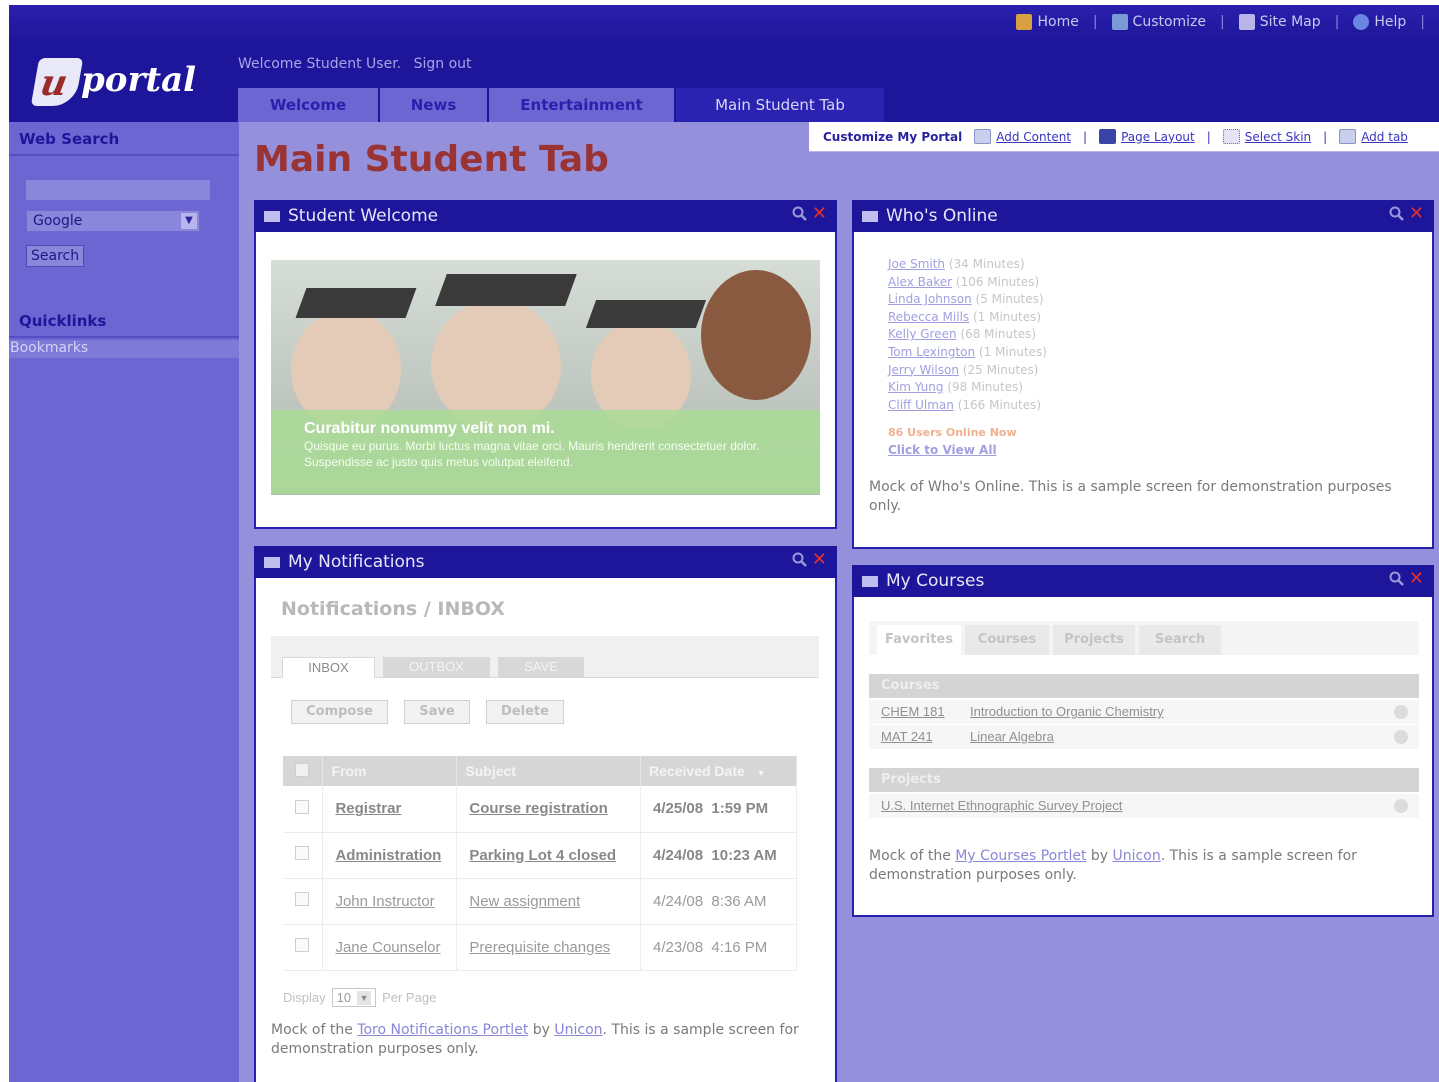  Describe the element at coordinates (328, 667) in the screenshot. I see `tab-inbox: INBOX` at that location.